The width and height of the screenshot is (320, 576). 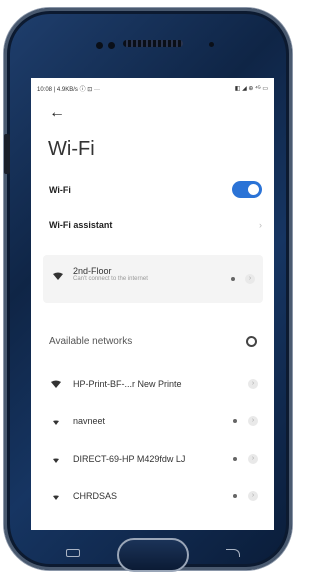 I want to click on chevron-right-icon: ›, so click(x=260, y=225).